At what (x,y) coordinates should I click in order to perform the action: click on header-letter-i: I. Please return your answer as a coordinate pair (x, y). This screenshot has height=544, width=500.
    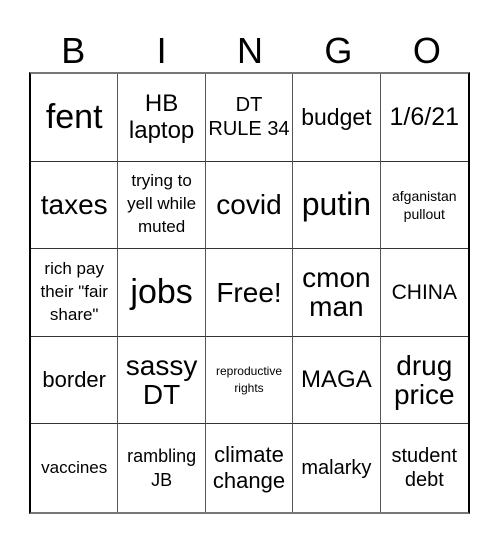
    Looking at the image, I should click on (161, 50).